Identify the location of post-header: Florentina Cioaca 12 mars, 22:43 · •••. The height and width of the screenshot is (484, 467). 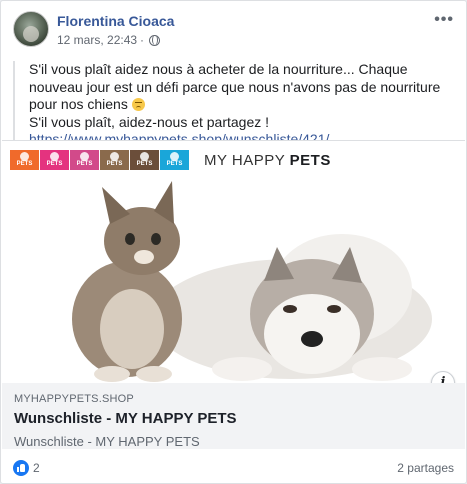
(233, 31).